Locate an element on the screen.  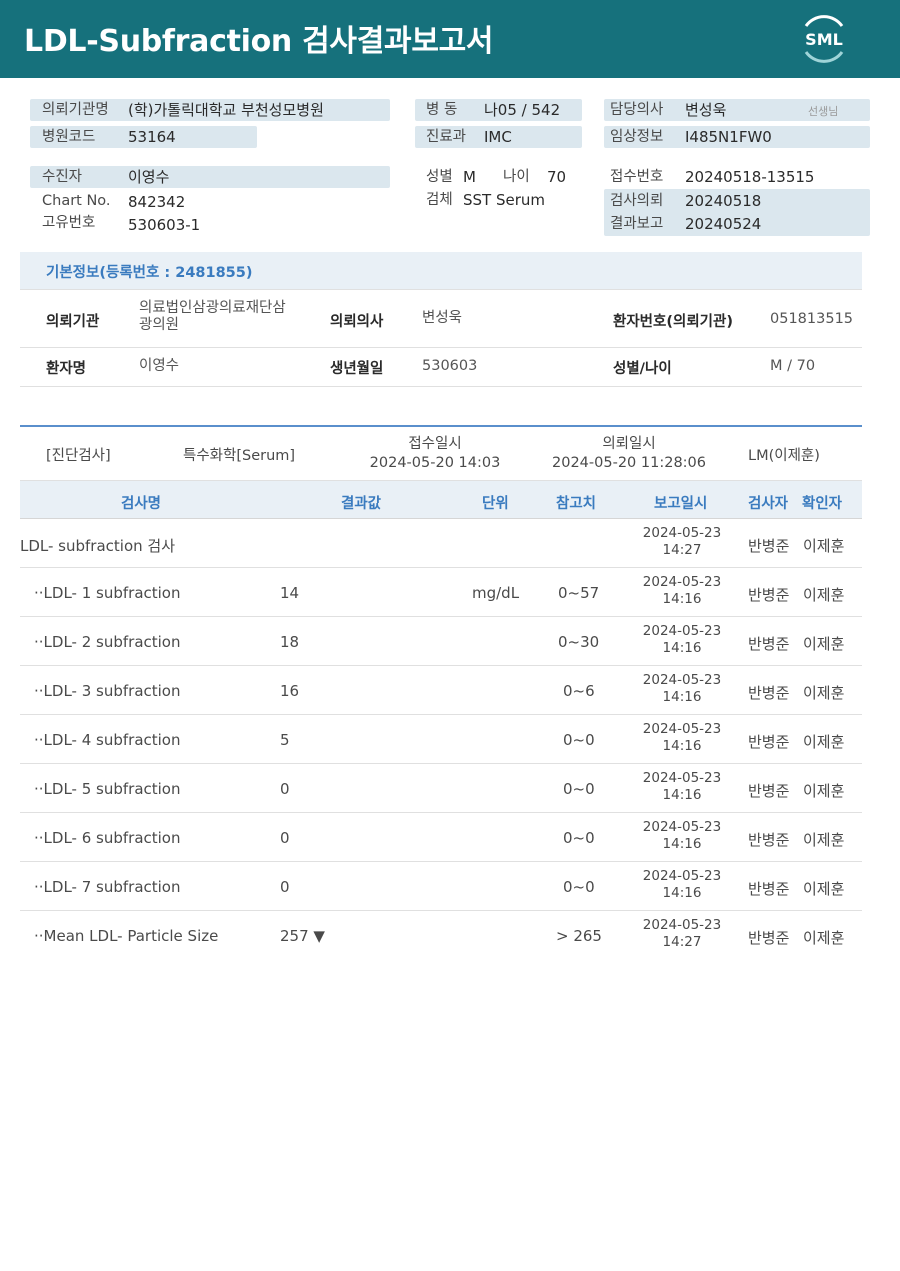
basic-sexage-key: 성별/나이 is located at coordinates (642, 369).